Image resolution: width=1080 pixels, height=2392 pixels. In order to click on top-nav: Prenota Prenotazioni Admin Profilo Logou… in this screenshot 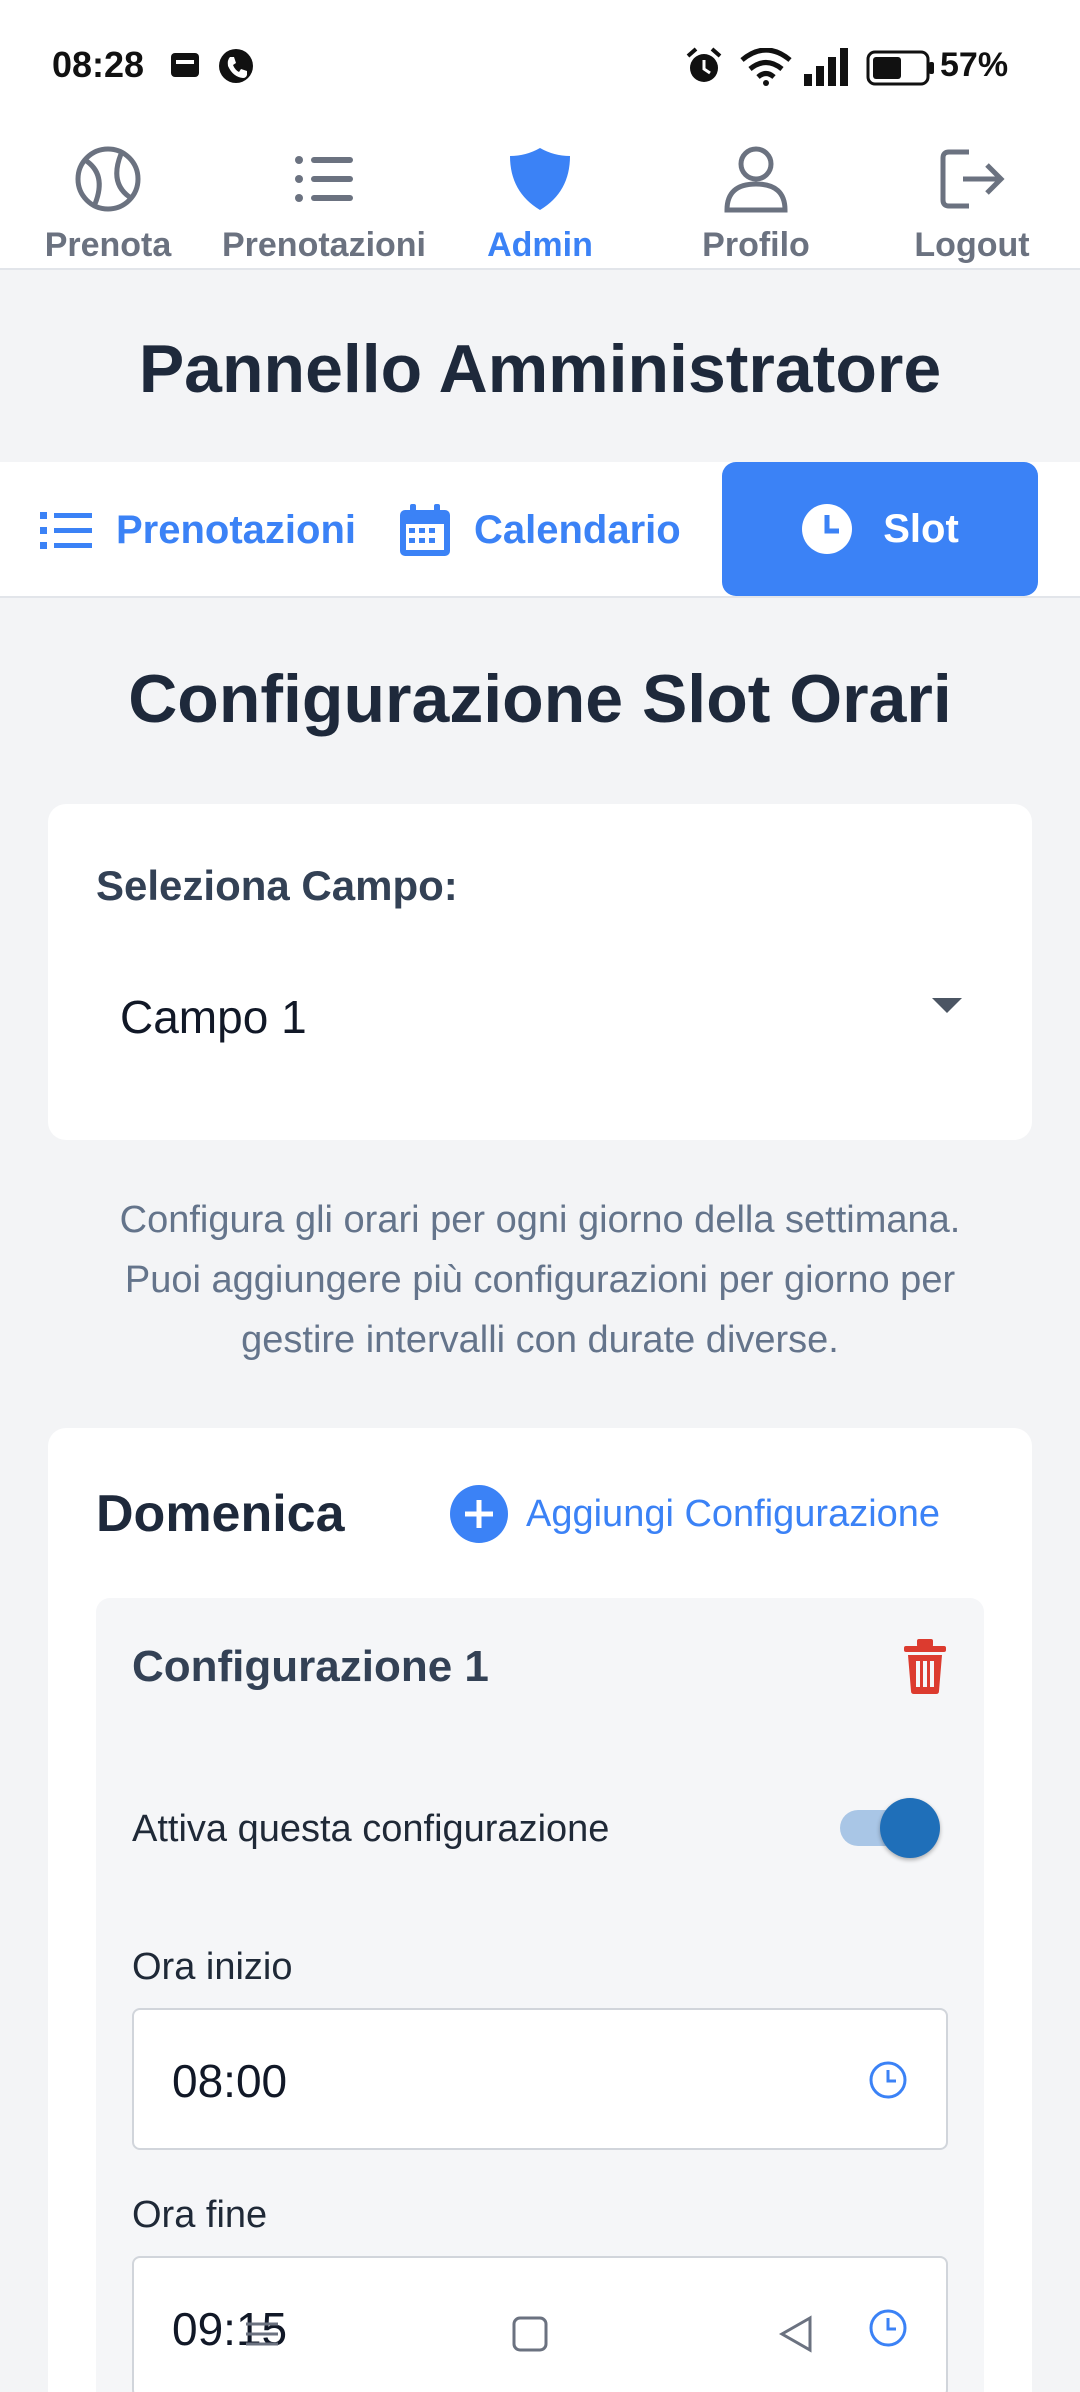, I will do `click(540, 200)`.